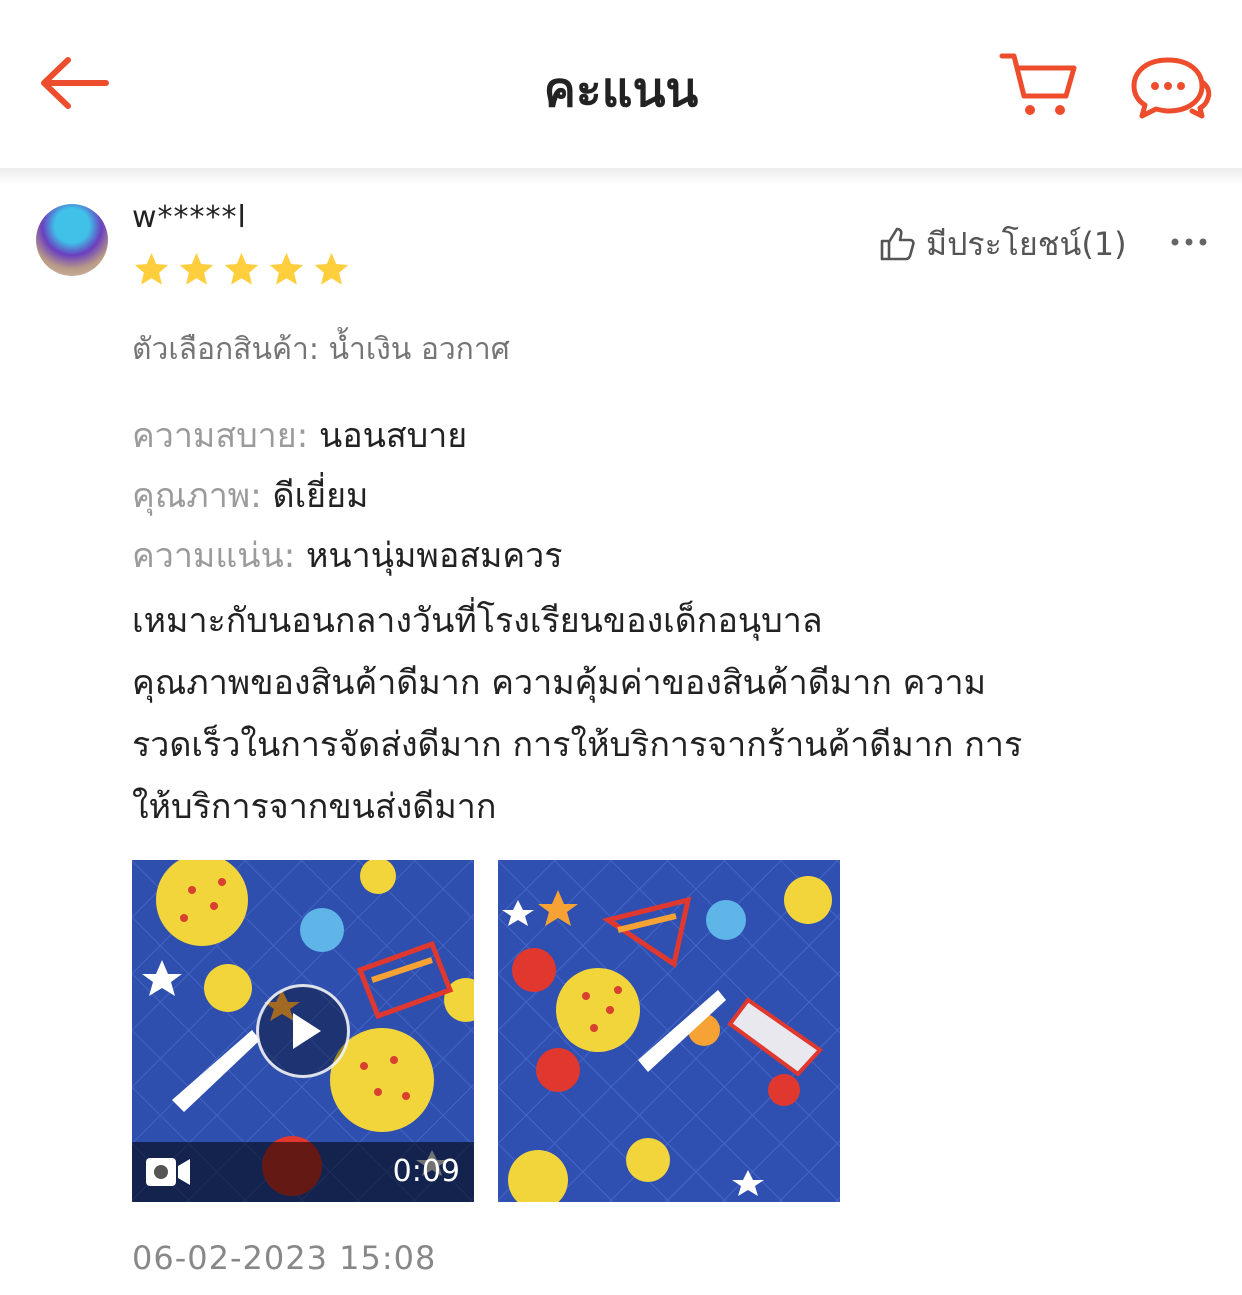 This screenshot has width=1242, height=1295. Describe the element at coordinates (320, 496) in the screenshot. I see `attribute-value: ดีเยี่ยม` at that location.